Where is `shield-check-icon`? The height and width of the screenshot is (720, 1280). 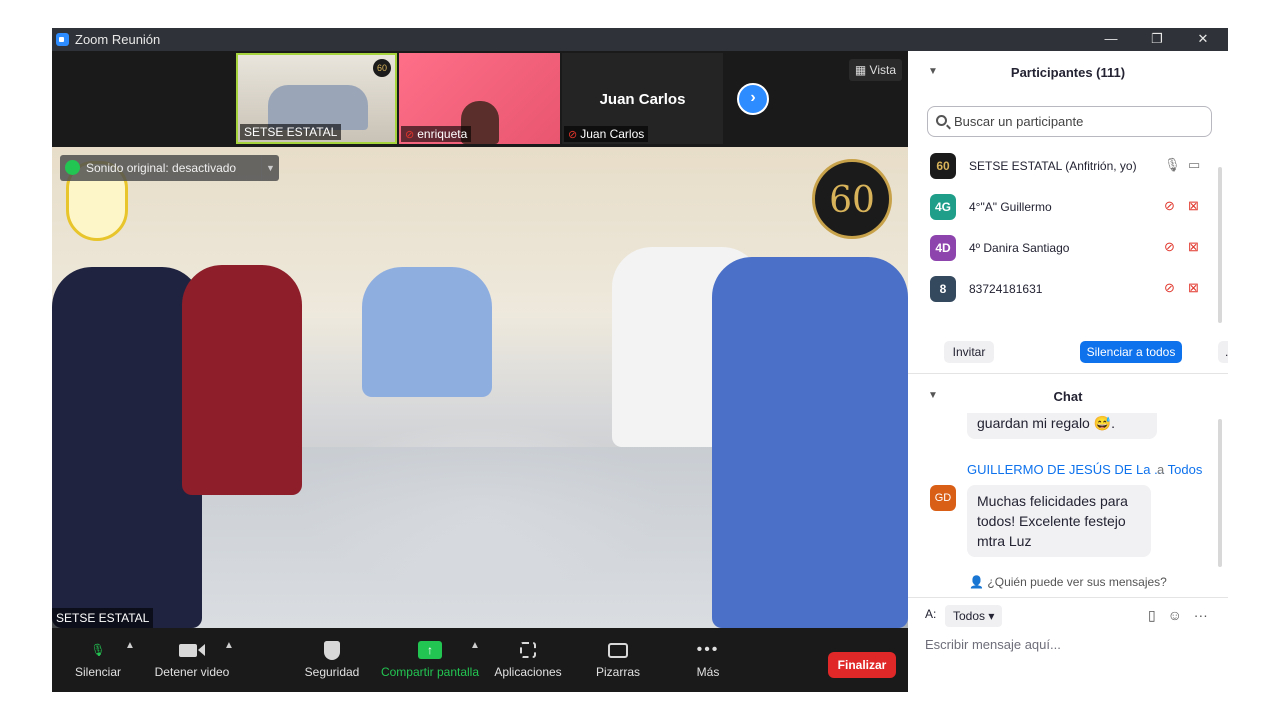 shield-check-icon is located at coordinates (72, 167).